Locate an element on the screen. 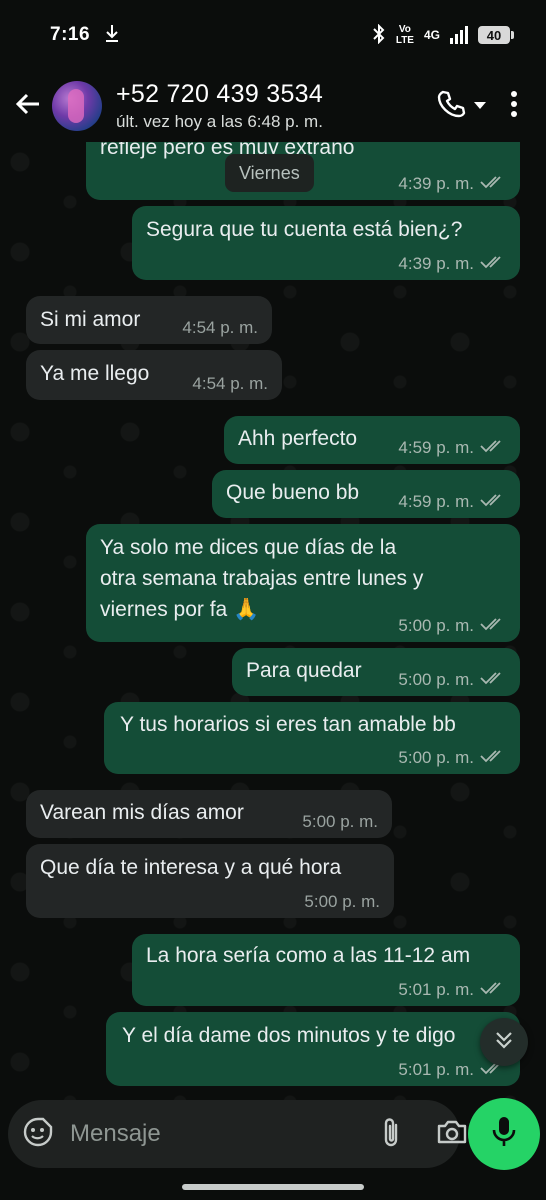  battery-indicator: 40 is located at coordinates (496, 35).